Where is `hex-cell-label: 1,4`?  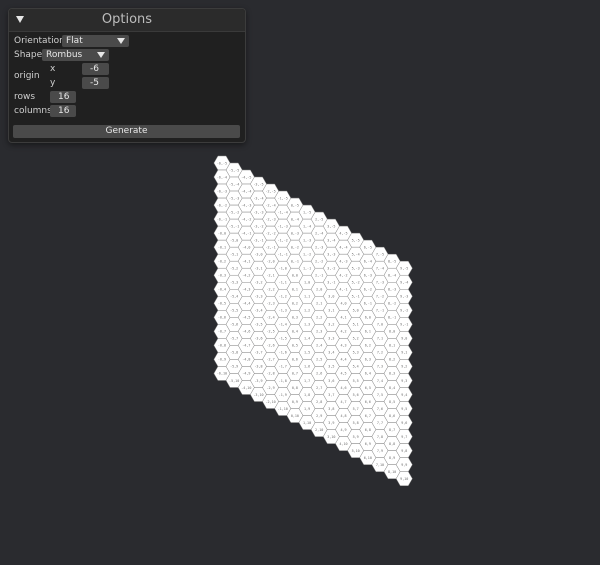
hex-cell-label: 1,4 is located at coordinates (307, 339).